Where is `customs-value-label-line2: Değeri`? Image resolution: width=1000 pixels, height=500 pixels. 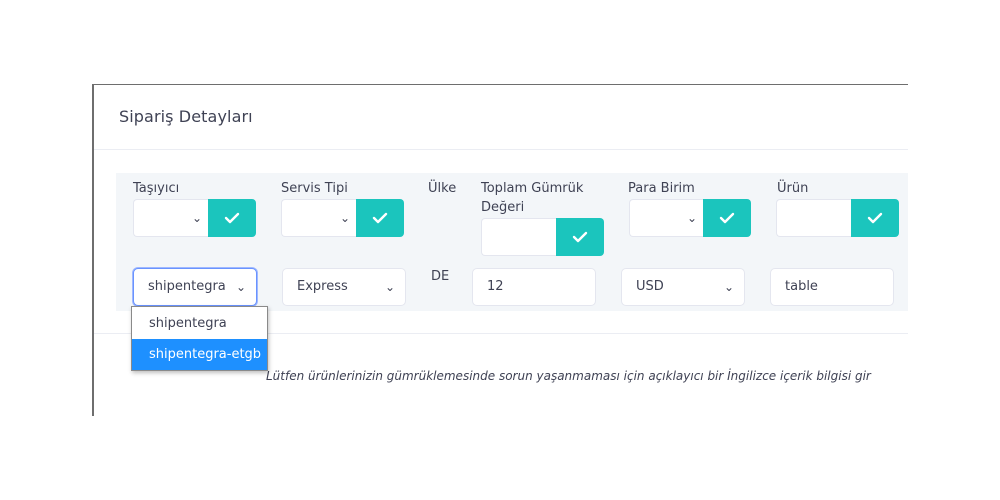
customs-value-label-line2: Değeri is located at coordinates (503, 207).